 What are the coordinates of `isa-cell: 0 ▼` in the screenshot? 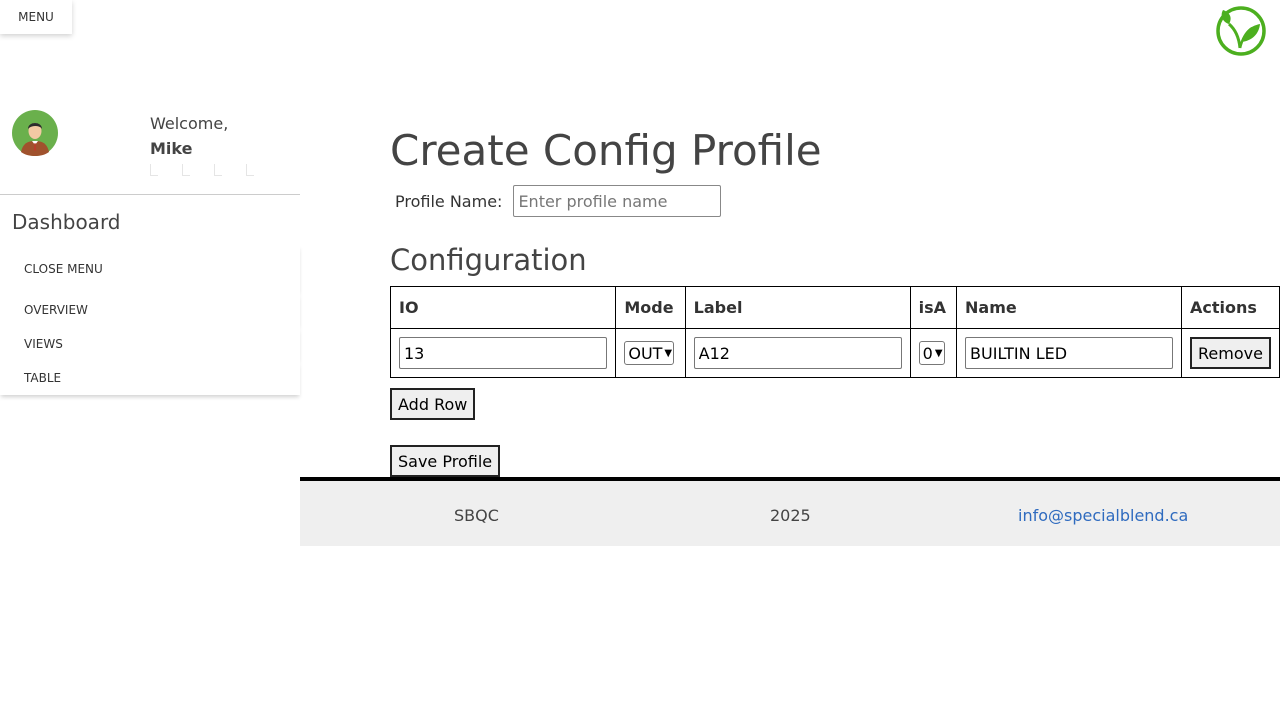 It's located at (933, 353).